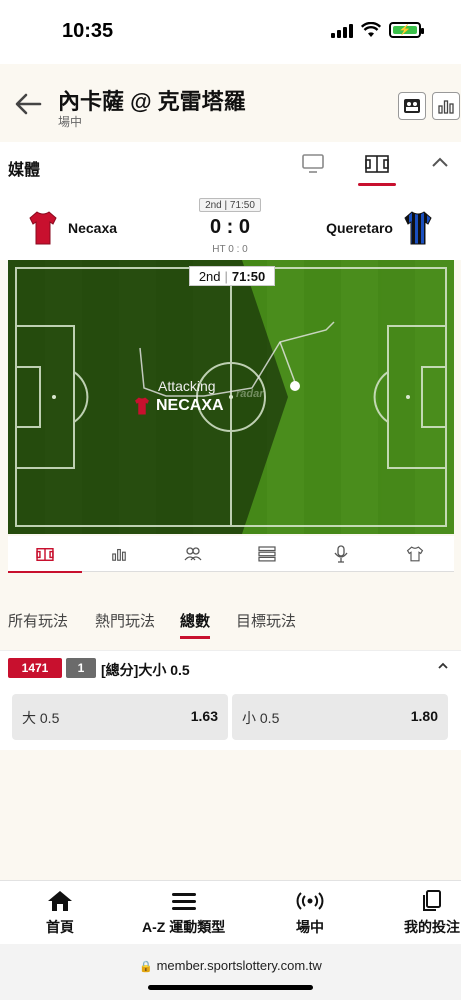 The height and width of the screenshot is (1000, 461). What do you see at coordinates (230, 620) in the screenshot?
I see `bet-type-tabs: 所有玩法 熱門玩法 總數 目標玩法` at bounding box center [230, 620].